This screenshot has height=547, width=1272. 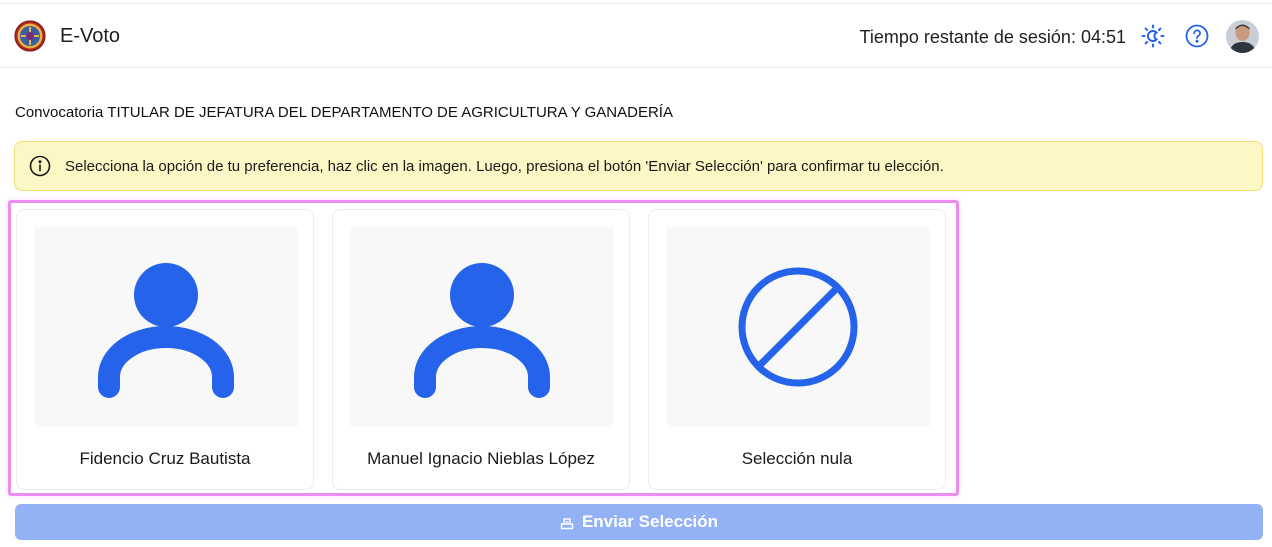 I want to click on submit-selection-button: Enviar Selección, so click(x=639, y=522).